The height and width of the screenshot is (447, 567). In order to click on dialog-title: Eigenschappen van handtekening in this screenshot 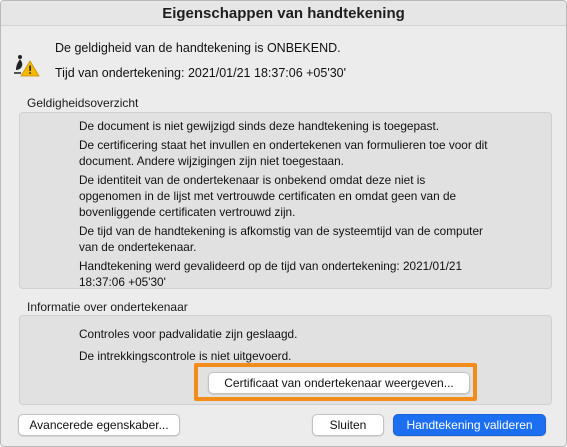, I will do `click(283, 13)`.